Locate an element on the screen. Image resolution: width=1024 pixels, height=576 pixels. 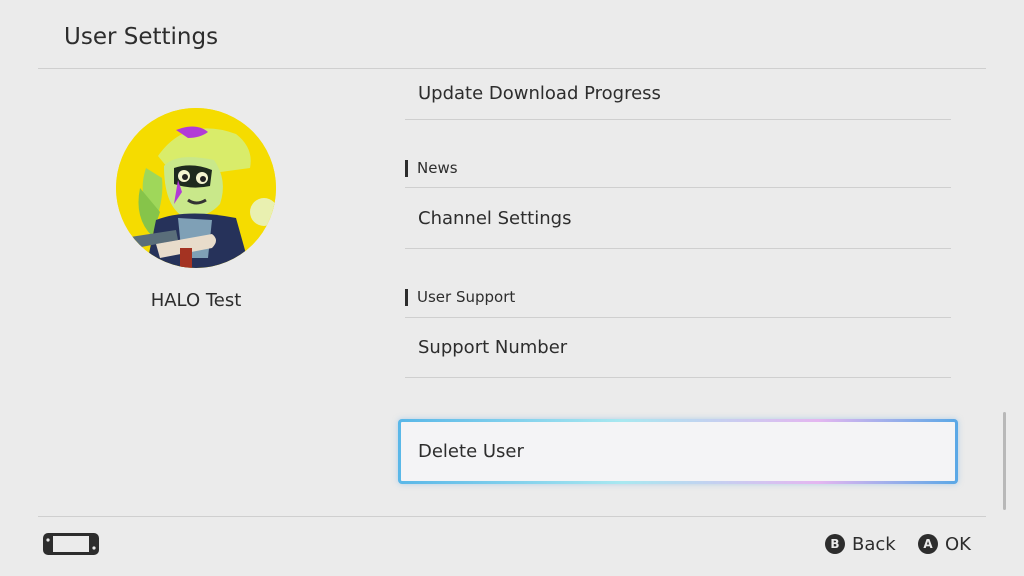
delete-user-label: Delete User is located at coordinates (471, 451).